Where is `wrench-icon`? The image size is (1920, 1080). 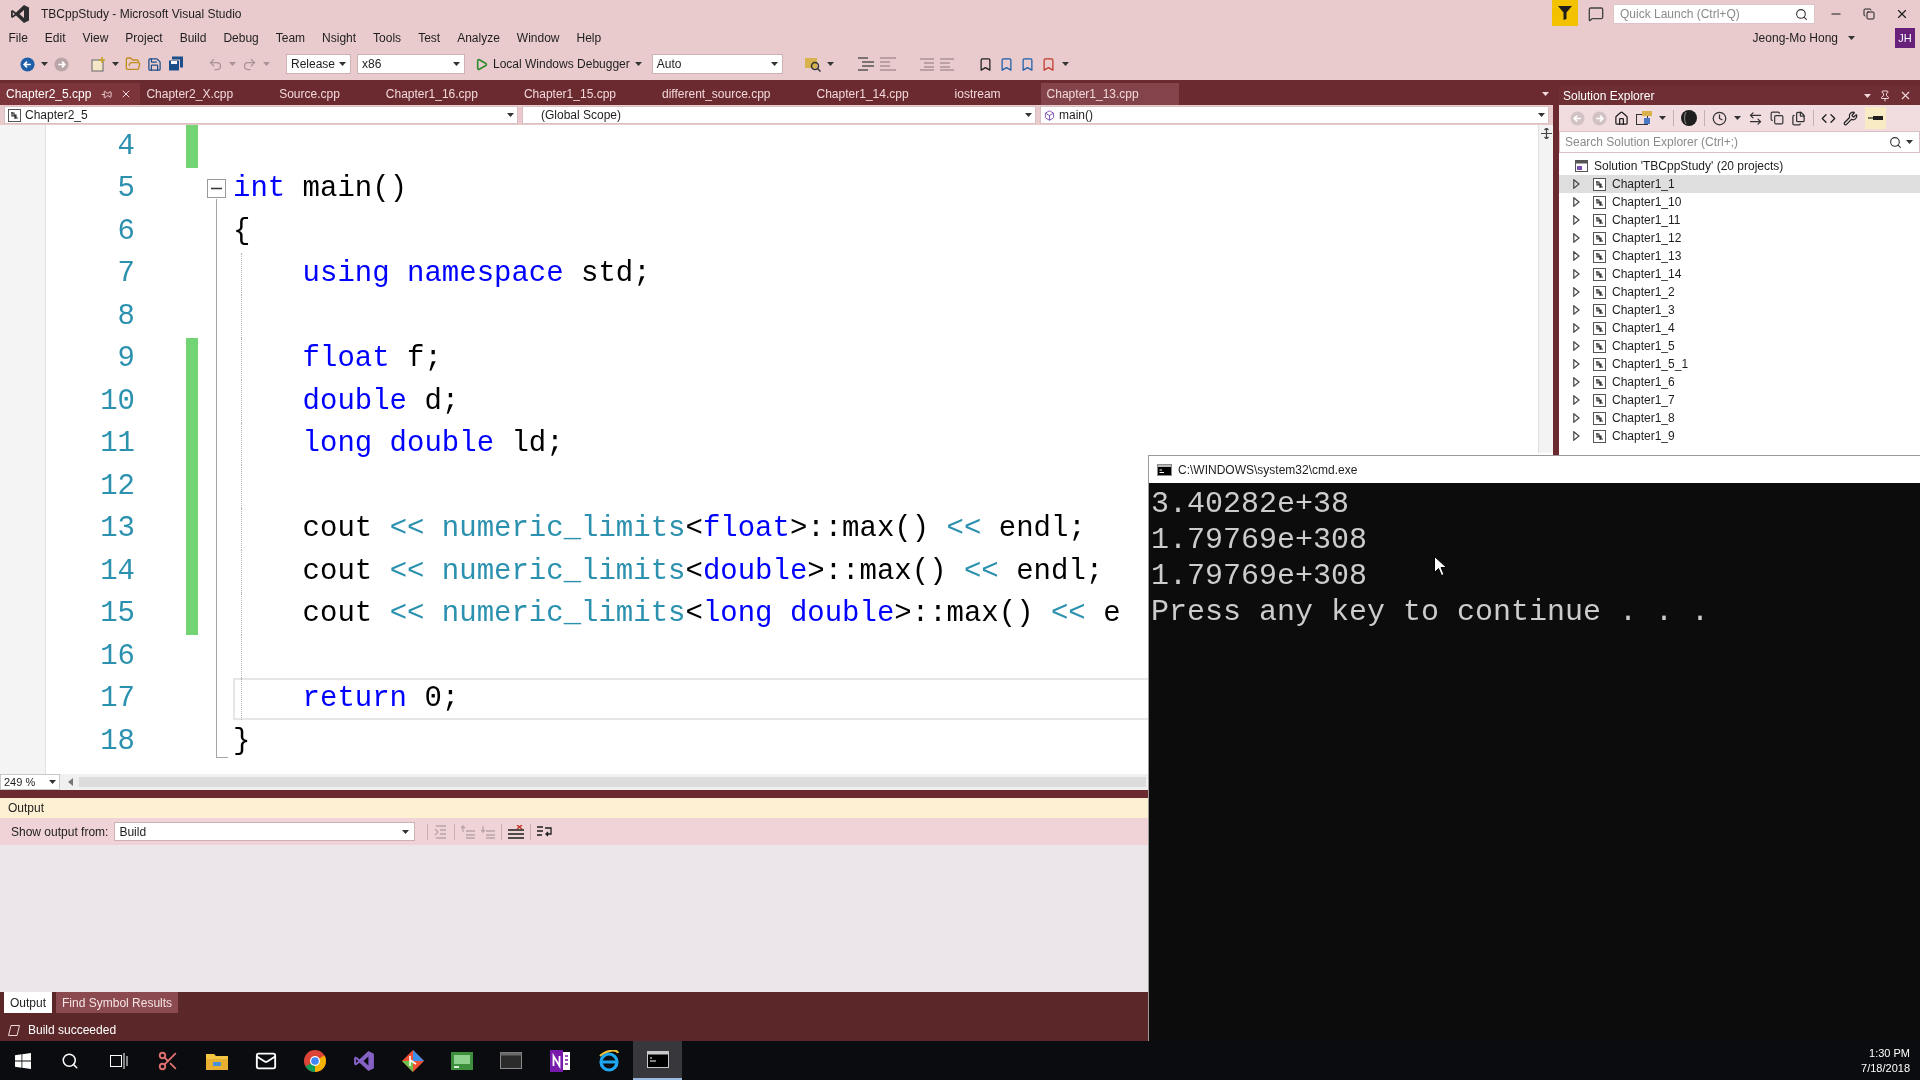
wrench-icon is located at coordinates (1850, 118).